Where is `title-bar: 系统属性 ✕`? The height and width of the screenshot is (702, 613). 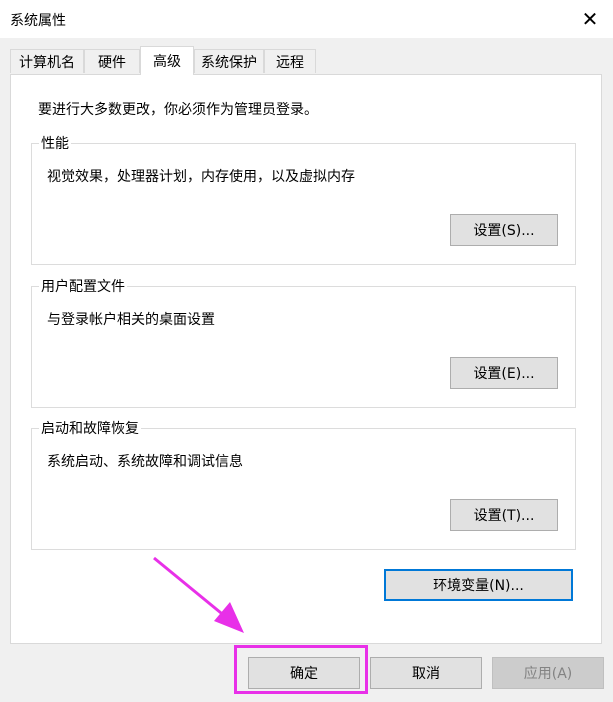
title-bar: 系统属性 ✕ is located at coordinates (306, 19).